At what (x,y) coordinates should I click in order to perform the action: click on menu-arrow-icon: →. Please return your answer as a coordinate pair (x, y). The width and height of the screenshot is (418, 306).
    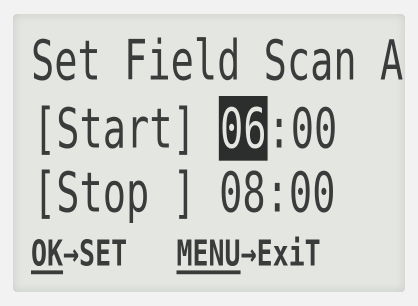
    Looking at the image, I should click on (248, 253).